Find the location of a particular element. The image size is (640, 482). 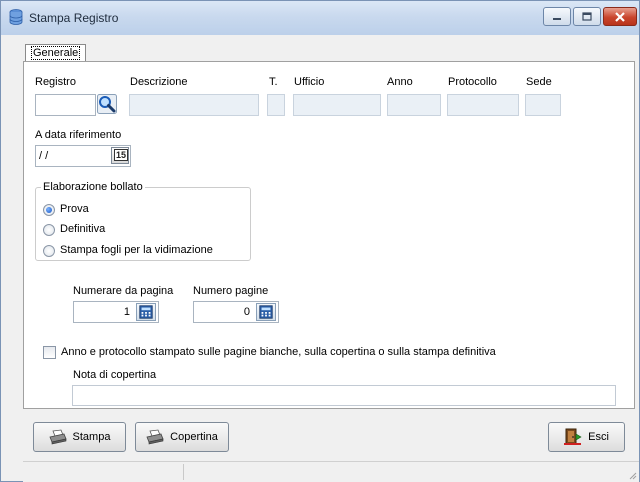

stampa-button: Stampa is located at coordinates (79, 437).